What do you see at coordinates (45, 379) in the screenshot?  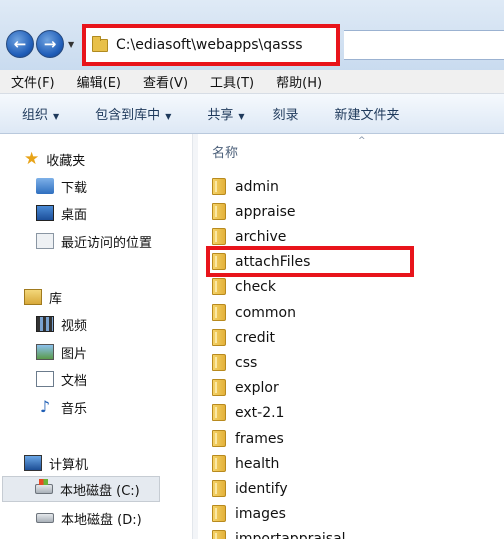 I see `documents-icon` at bounding box center [45, 379].